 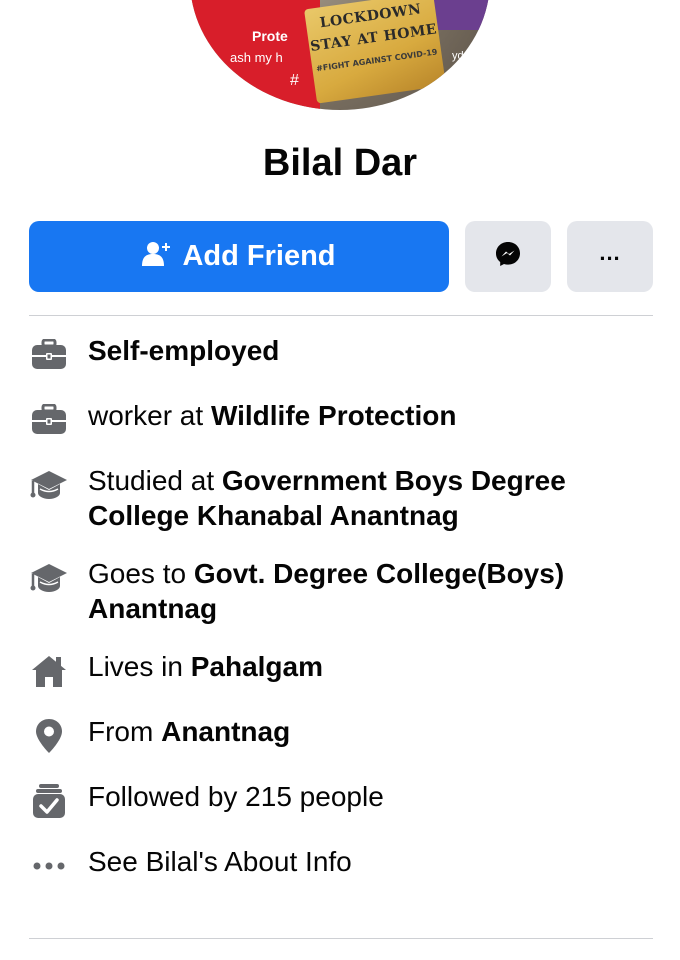 What do you see at coordinates (149, 415) in the screenshot?
I see `intro-prefix: worker at` at bounding box center [149, 415].